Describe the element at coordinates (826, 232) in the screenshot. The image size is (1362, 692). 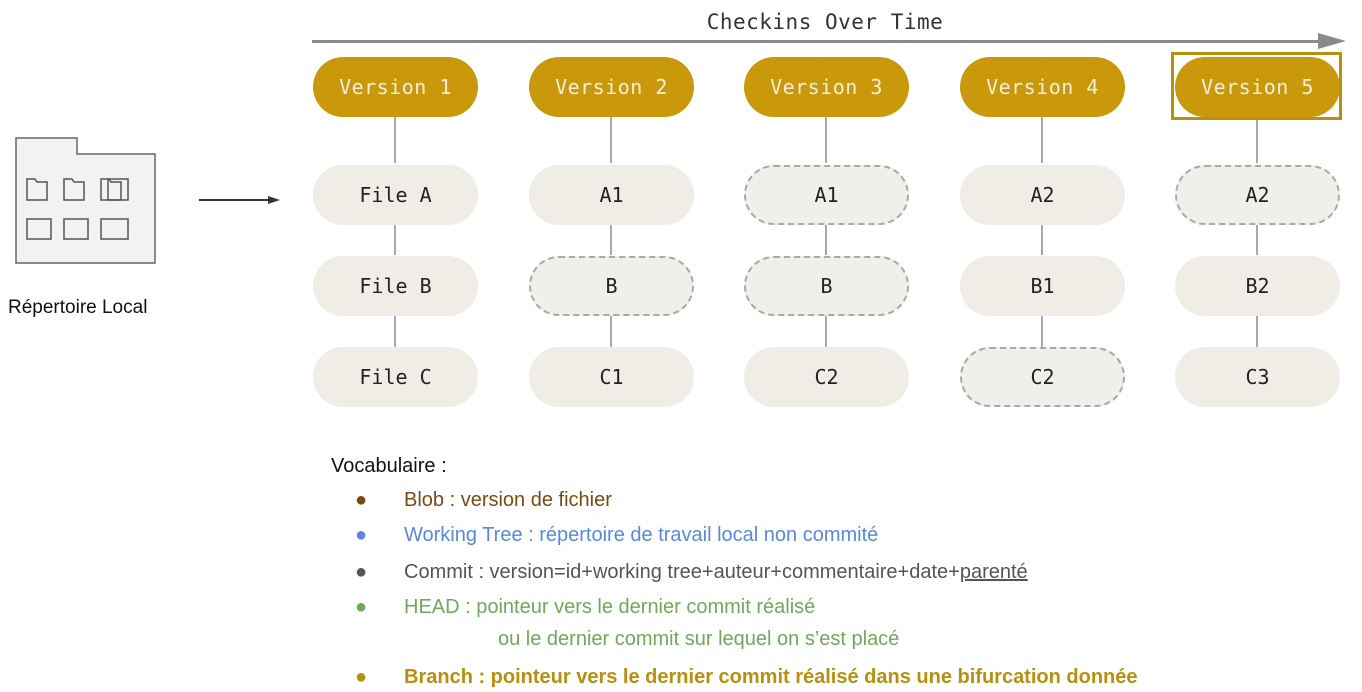
I see `version-column-3: Version 3 A1 B C2` at that location.